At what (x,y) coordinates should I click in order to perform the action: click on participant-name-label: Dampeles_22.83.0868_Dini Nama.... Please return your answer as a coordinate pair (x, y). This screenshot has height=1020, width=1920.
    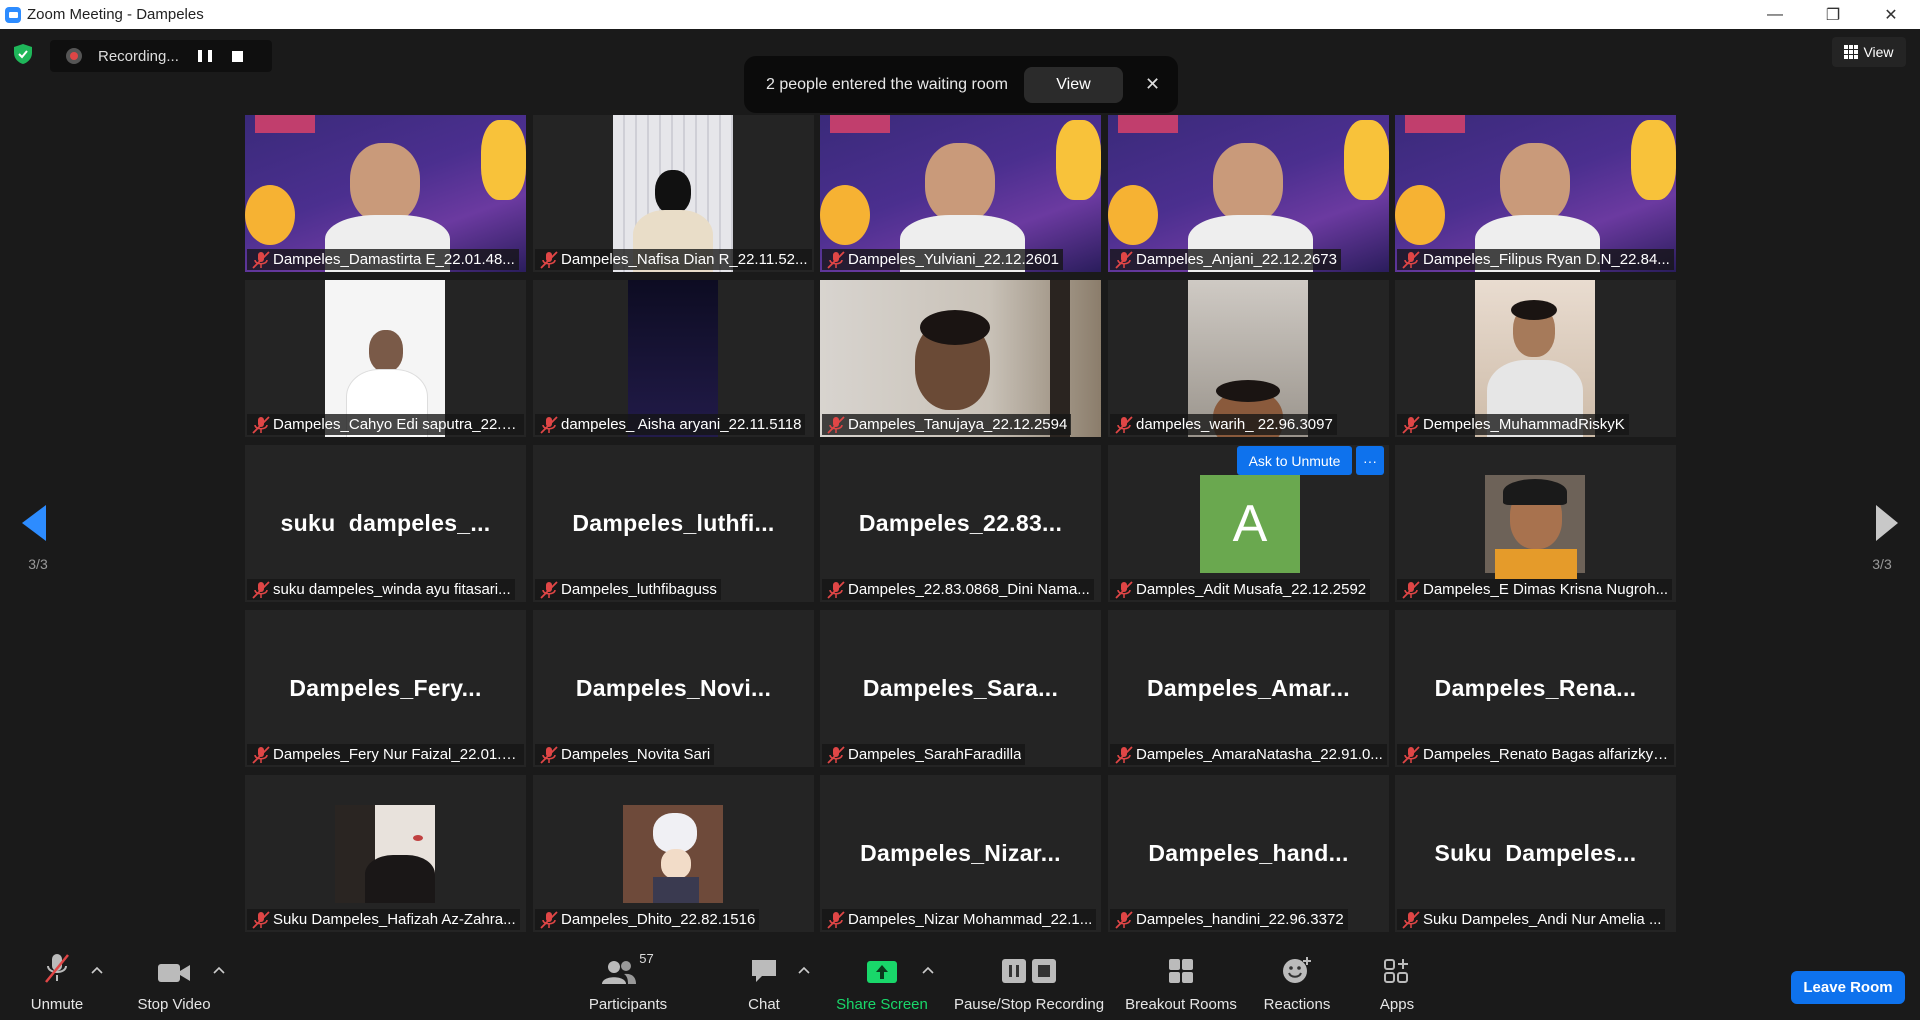
    Looking at the image, I should click on (958, 589).